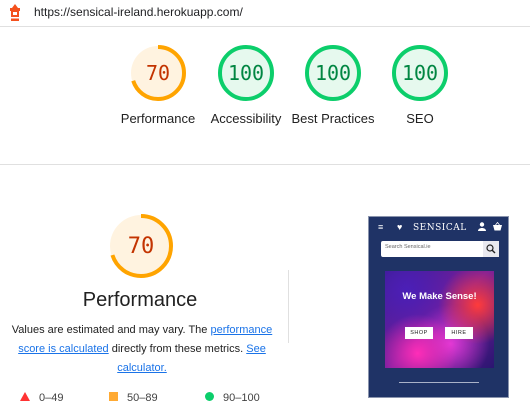  What do you see at coordinates (209, 398) in the screenshot?
I see `circle-icon` at bounding box center [209, 398].